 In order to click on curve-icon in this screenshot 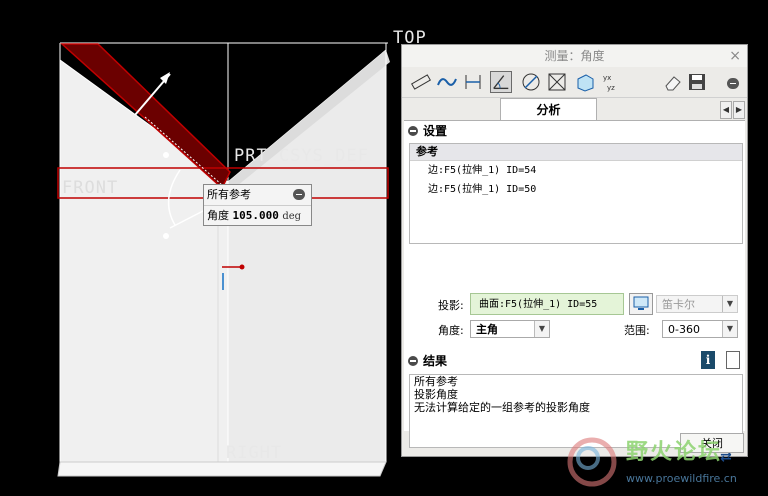, I will do `click(447, 82)`.